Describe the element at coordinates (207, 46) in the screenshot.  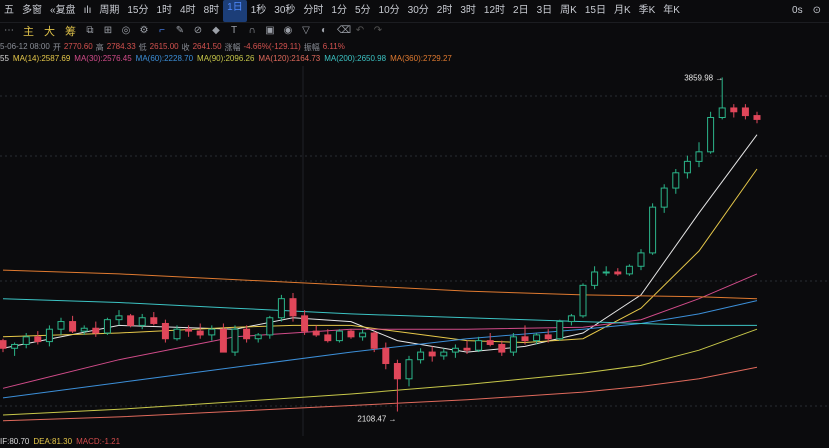
I see `info-close: 2641.50` at that location.